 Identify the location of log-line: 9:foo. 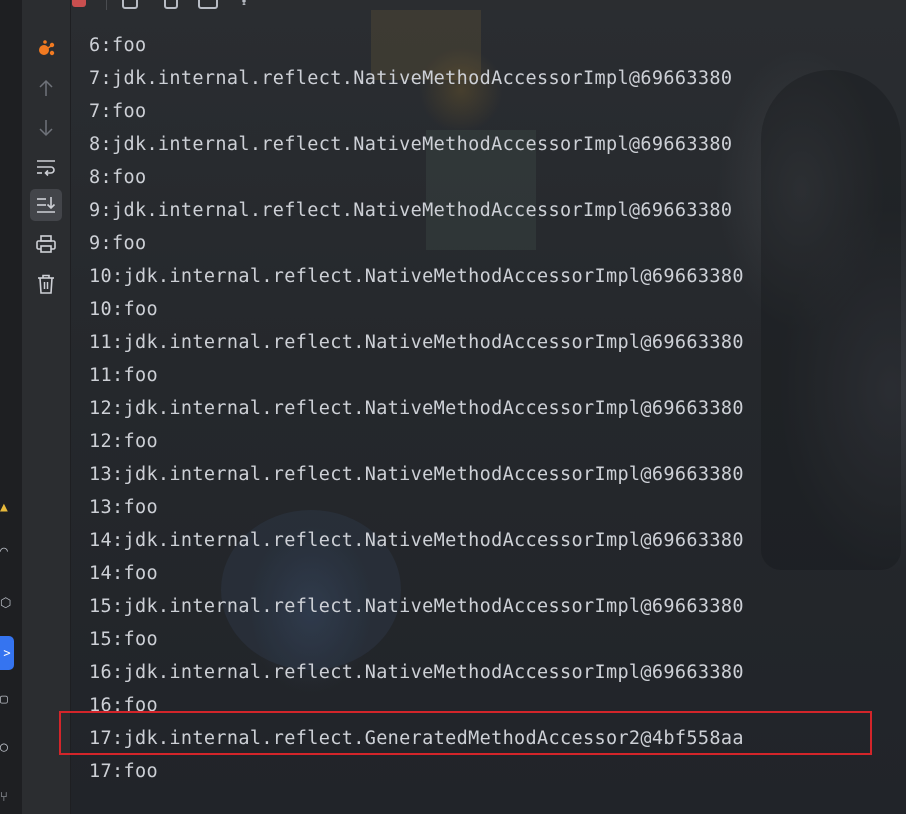
(118, 243).